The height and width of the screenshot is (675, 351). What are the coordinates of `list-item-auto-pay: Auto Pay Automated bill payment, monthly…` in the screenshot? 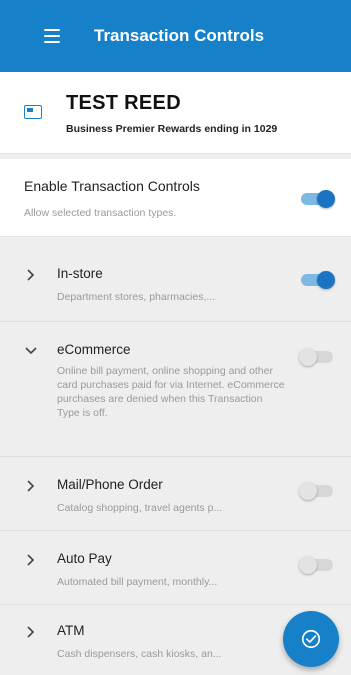 It's located at (175, 568).